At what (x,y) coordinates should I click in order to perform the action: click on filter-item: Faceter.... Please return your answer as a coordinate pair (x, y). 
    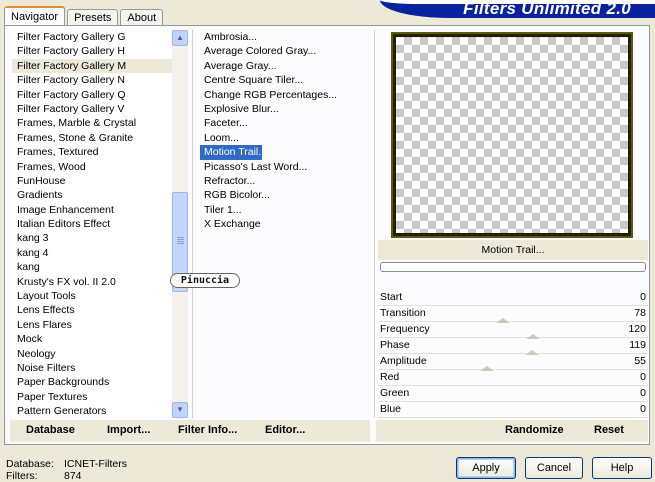
    Looking at the image, I should click on (285, 123).